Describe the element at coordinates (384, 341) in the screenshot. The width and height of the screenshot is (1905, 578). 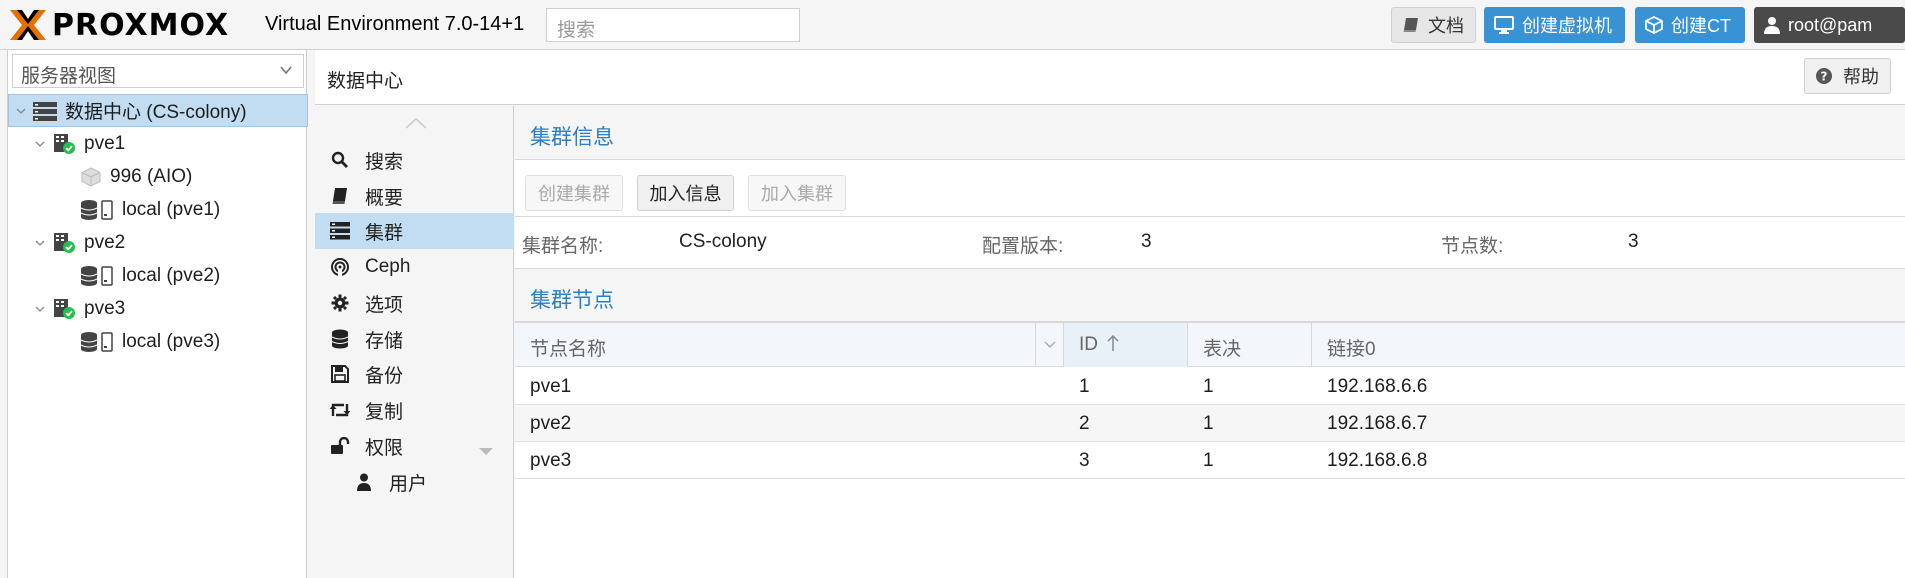
I see `nav-item-label: 存储` at that location.